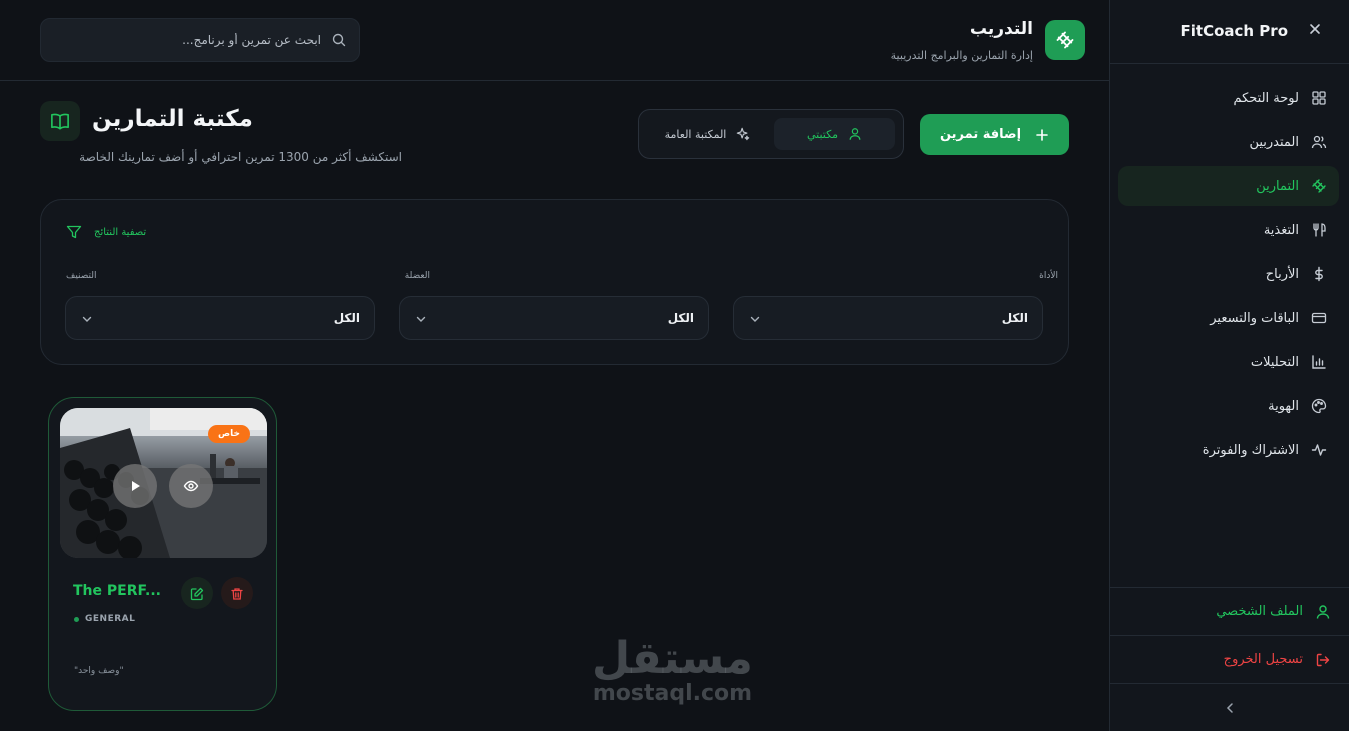 This screenshot has height=731, width=1349. I want to click on section-title: التدريب, so click(1001, 29).